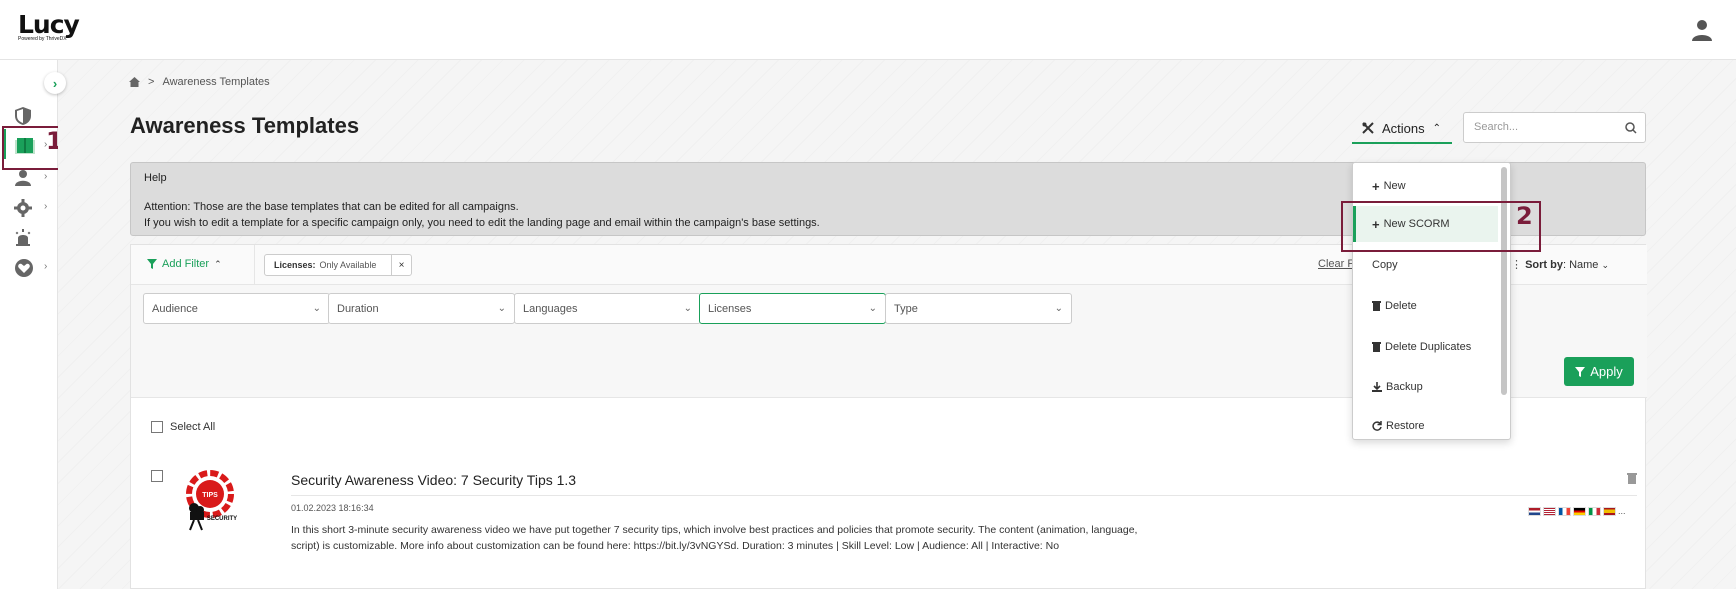 The height and width of the screenshot is (589, 1736). Describe the element at coordinates (210, 495) in the screenshot. I see `thumb-top-text: TIPS` at that location.